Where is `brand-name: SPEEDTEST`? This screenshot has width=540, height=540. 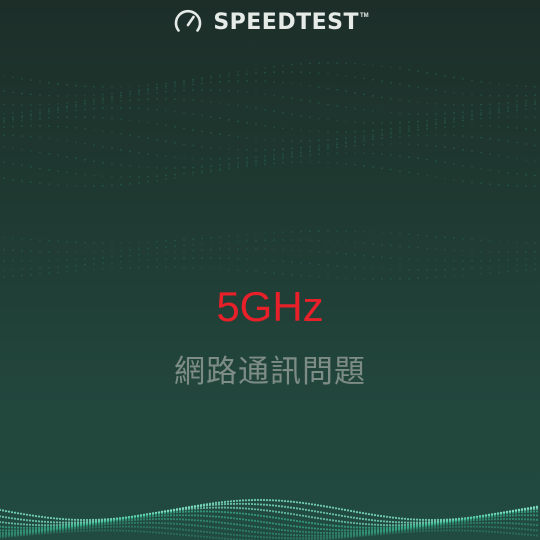 brand-name: SPEEDTEST is located at coordinates (286, 22).